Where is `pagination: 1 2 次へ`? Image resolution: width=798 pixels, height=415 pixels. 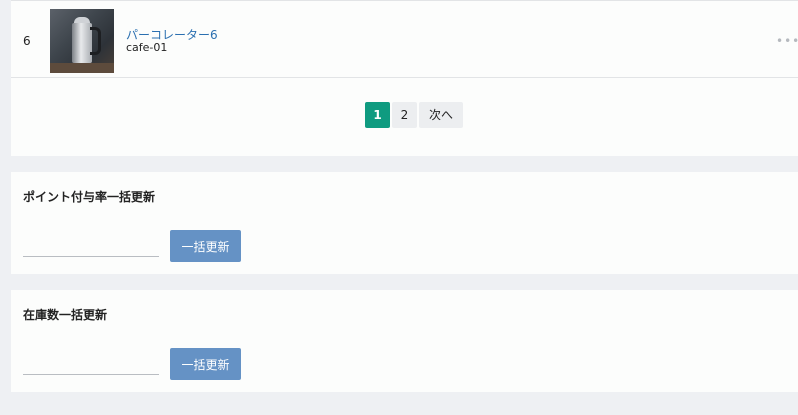 pagination: 1 2 次へ is located at coordinates (414, 115).